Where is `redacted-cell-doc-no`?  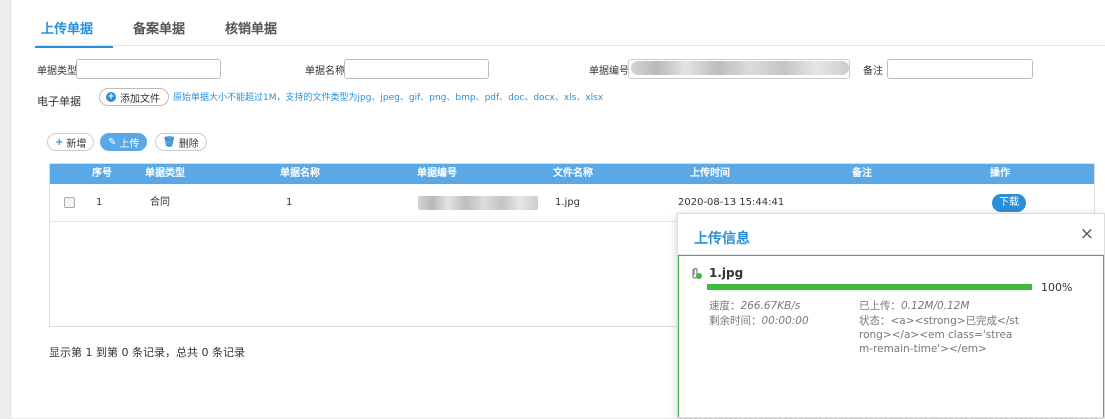 redacted-cell-doc-no is located at coordinates (478, 203).